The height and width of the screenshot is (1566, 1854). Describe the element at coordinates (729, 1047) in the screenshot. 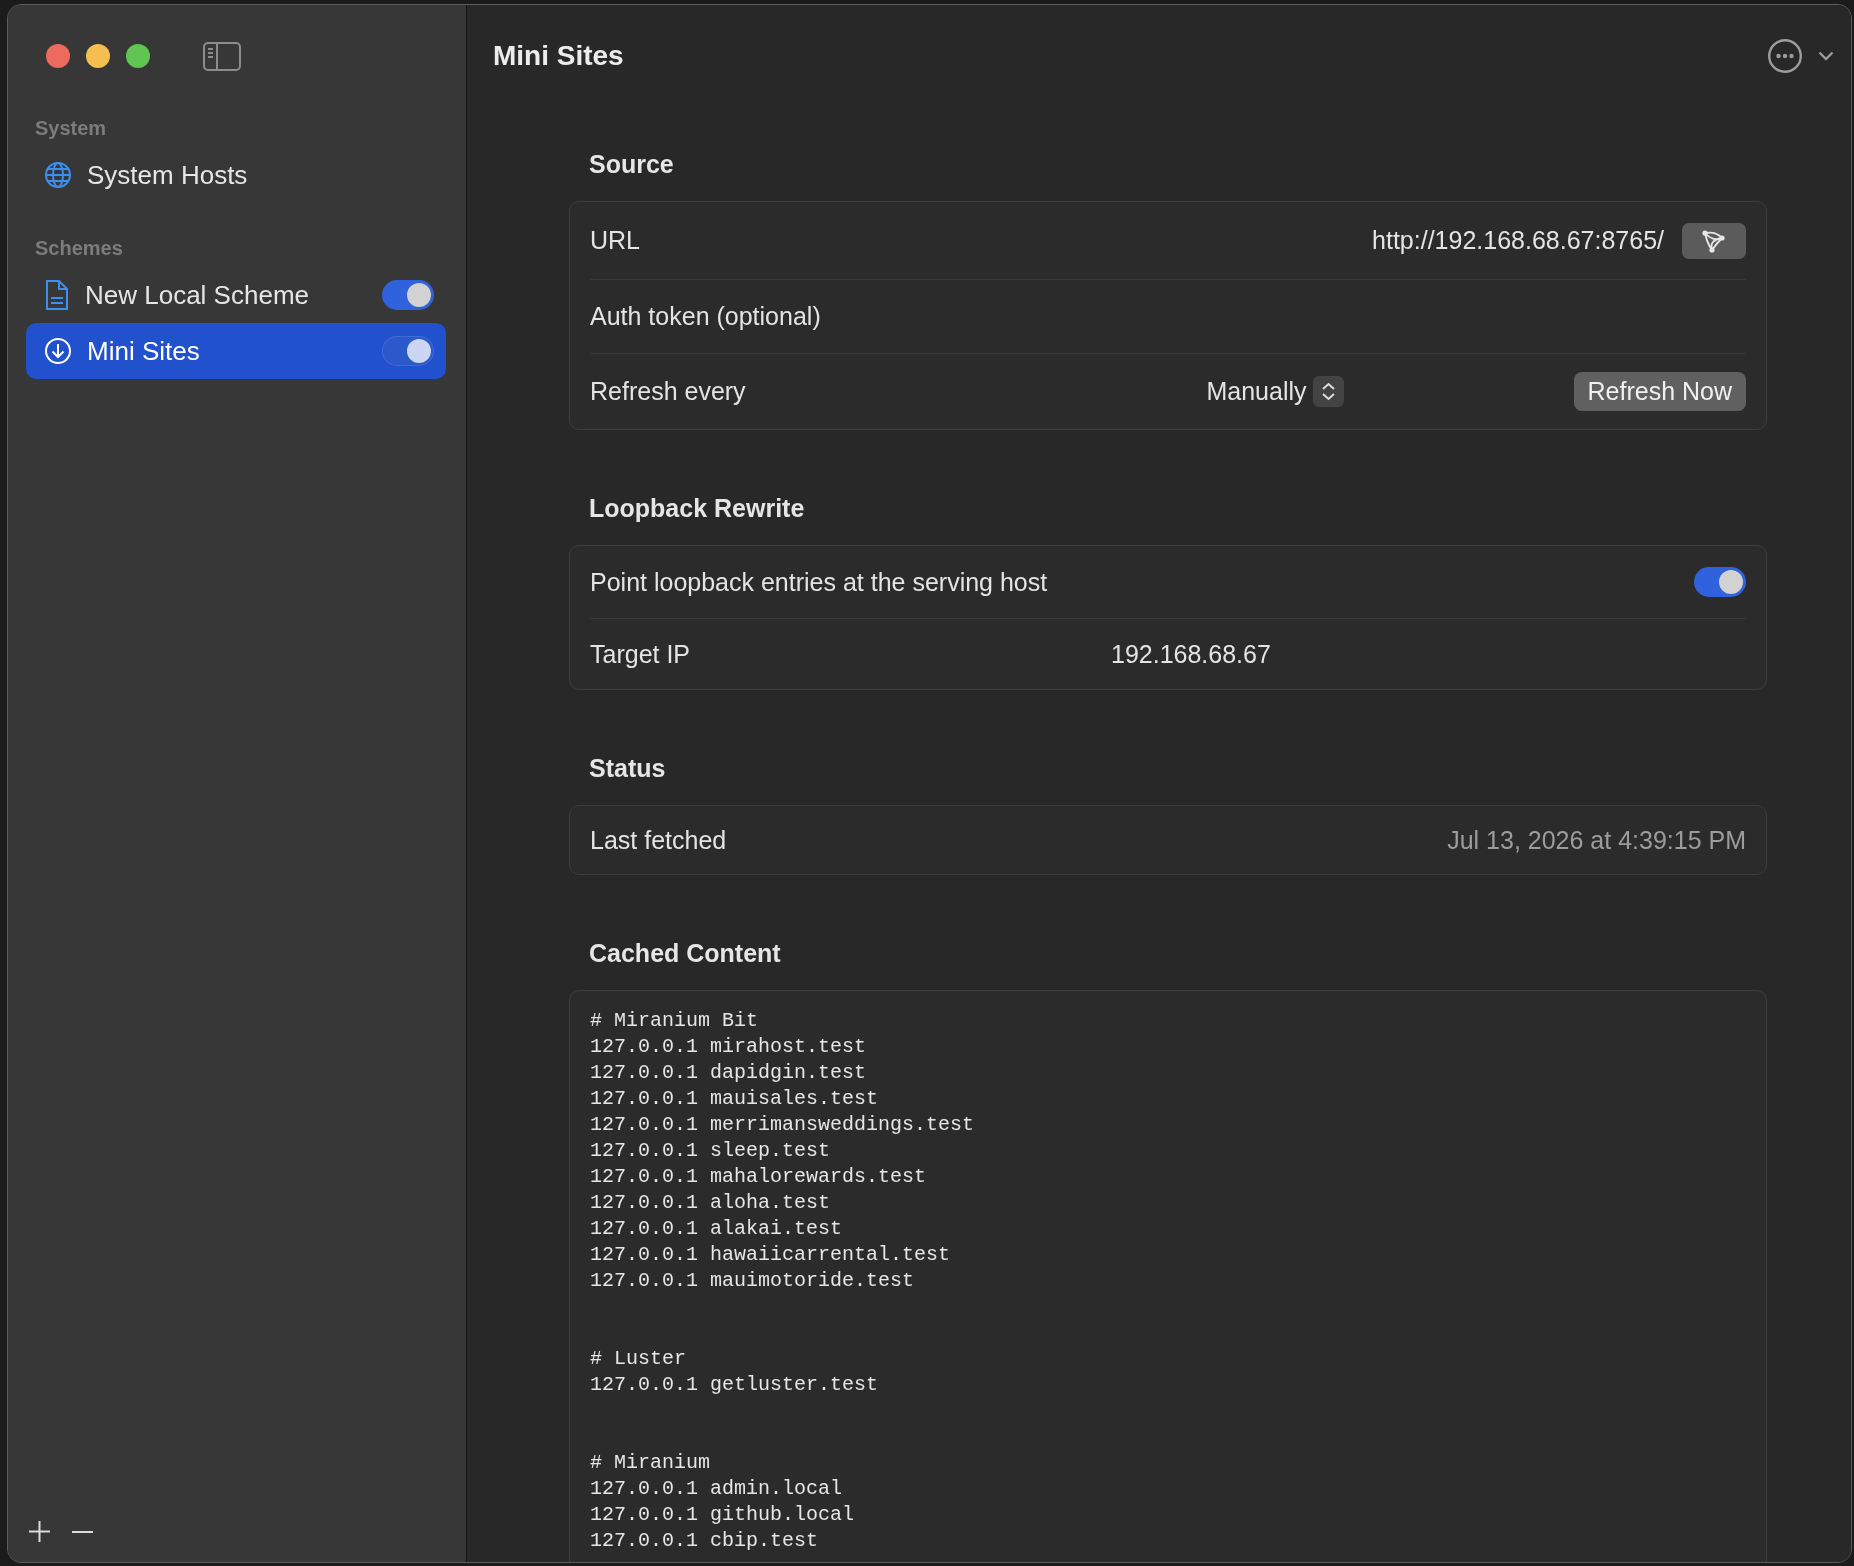

I see `code-line: 127.0.0.1 mirahost.test` at that location.